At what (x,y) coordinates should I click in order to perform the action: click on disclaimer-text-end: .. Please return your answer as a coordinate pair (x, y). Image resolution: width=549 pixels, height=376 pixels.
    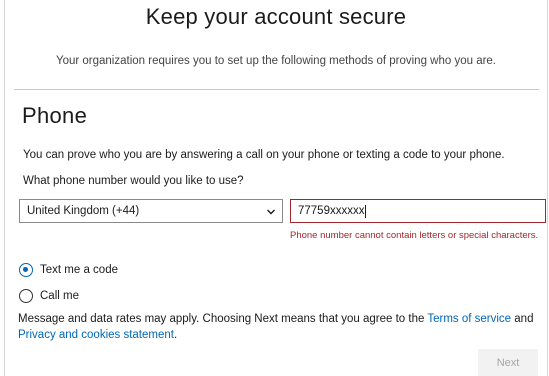
    Looking at the image, I should click on (175, 335).